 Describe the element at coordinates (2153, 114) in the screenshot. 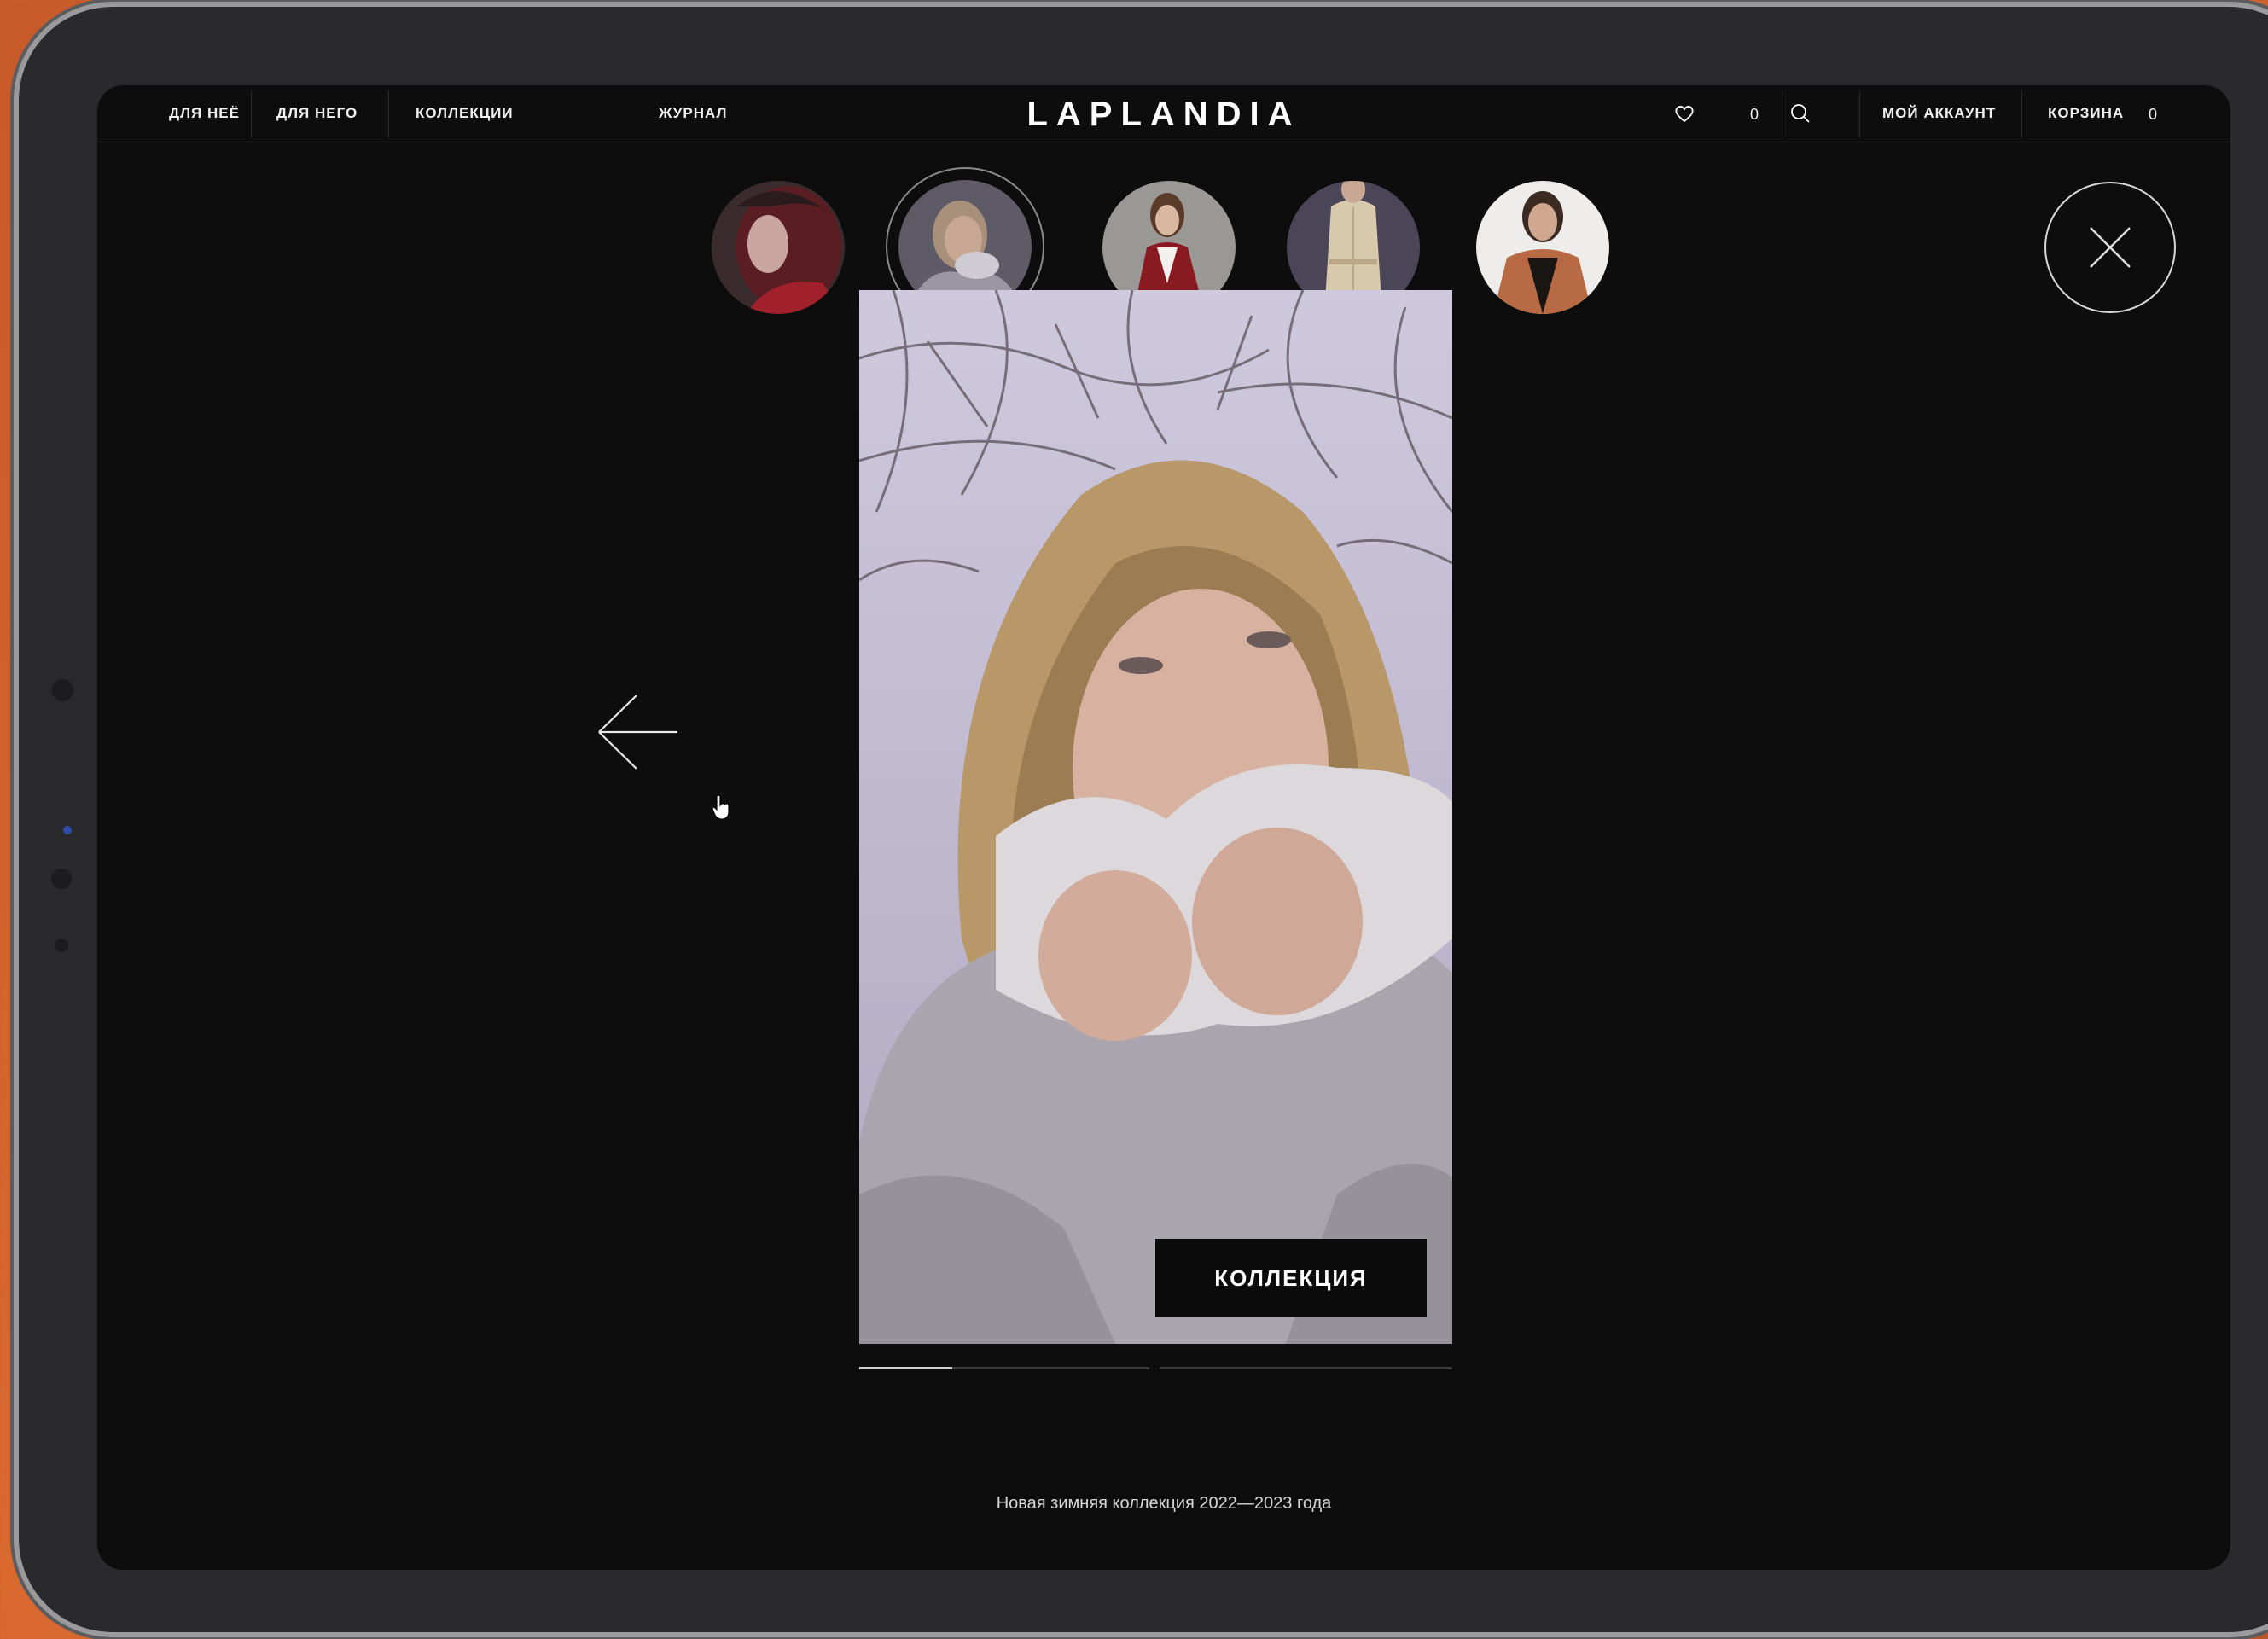

I see `cart-count: 0` at that location.